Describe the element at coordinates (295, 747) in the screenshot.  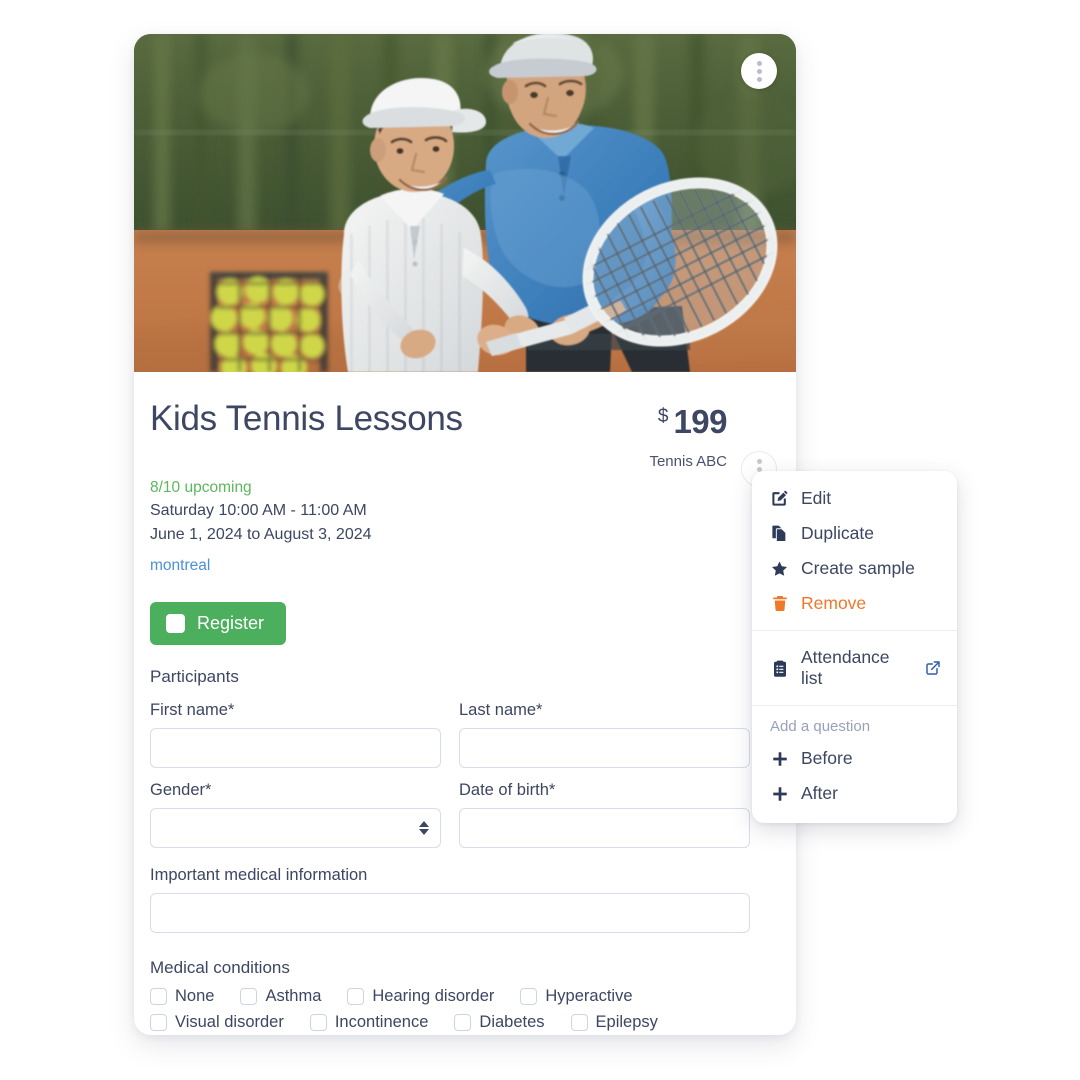
I see `first-name-input` at that location.